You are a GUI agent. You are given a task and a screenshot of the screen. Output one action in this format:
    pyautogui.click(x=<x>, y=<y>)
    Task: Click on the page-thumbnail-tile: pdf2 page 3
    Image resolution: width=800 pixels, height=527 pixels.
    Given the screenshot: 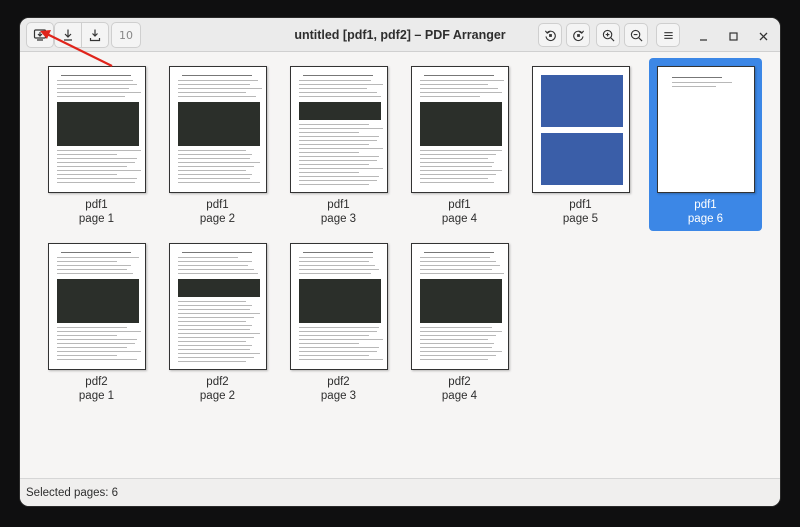 What is the action you would take?
    pyautogui.click(x=338, y=321)
    